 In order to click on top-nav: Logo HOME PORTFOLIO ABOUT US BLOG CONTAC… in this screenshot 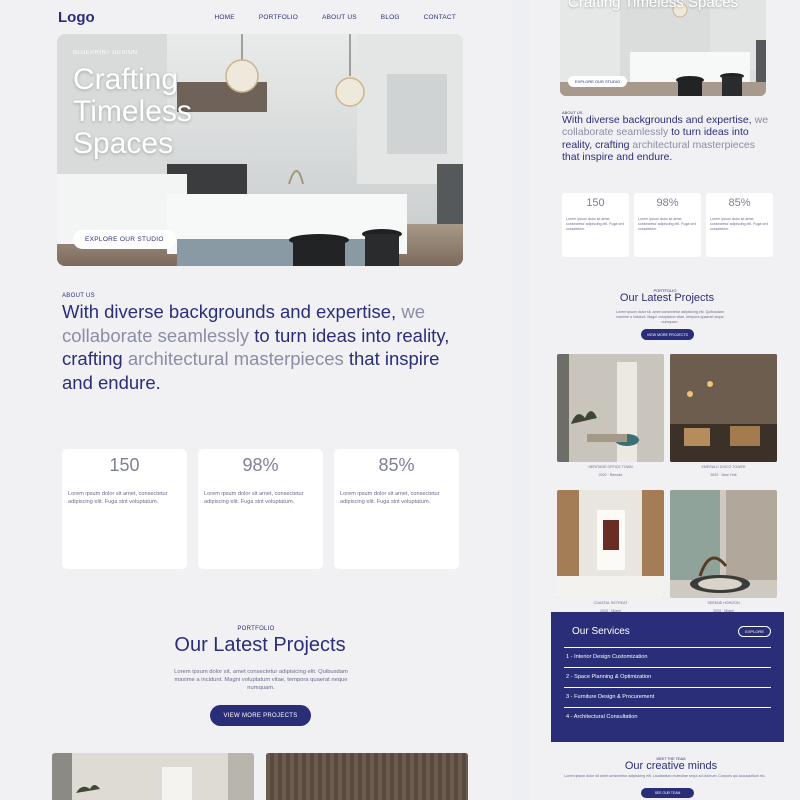, I will do `click(257, 17)`.